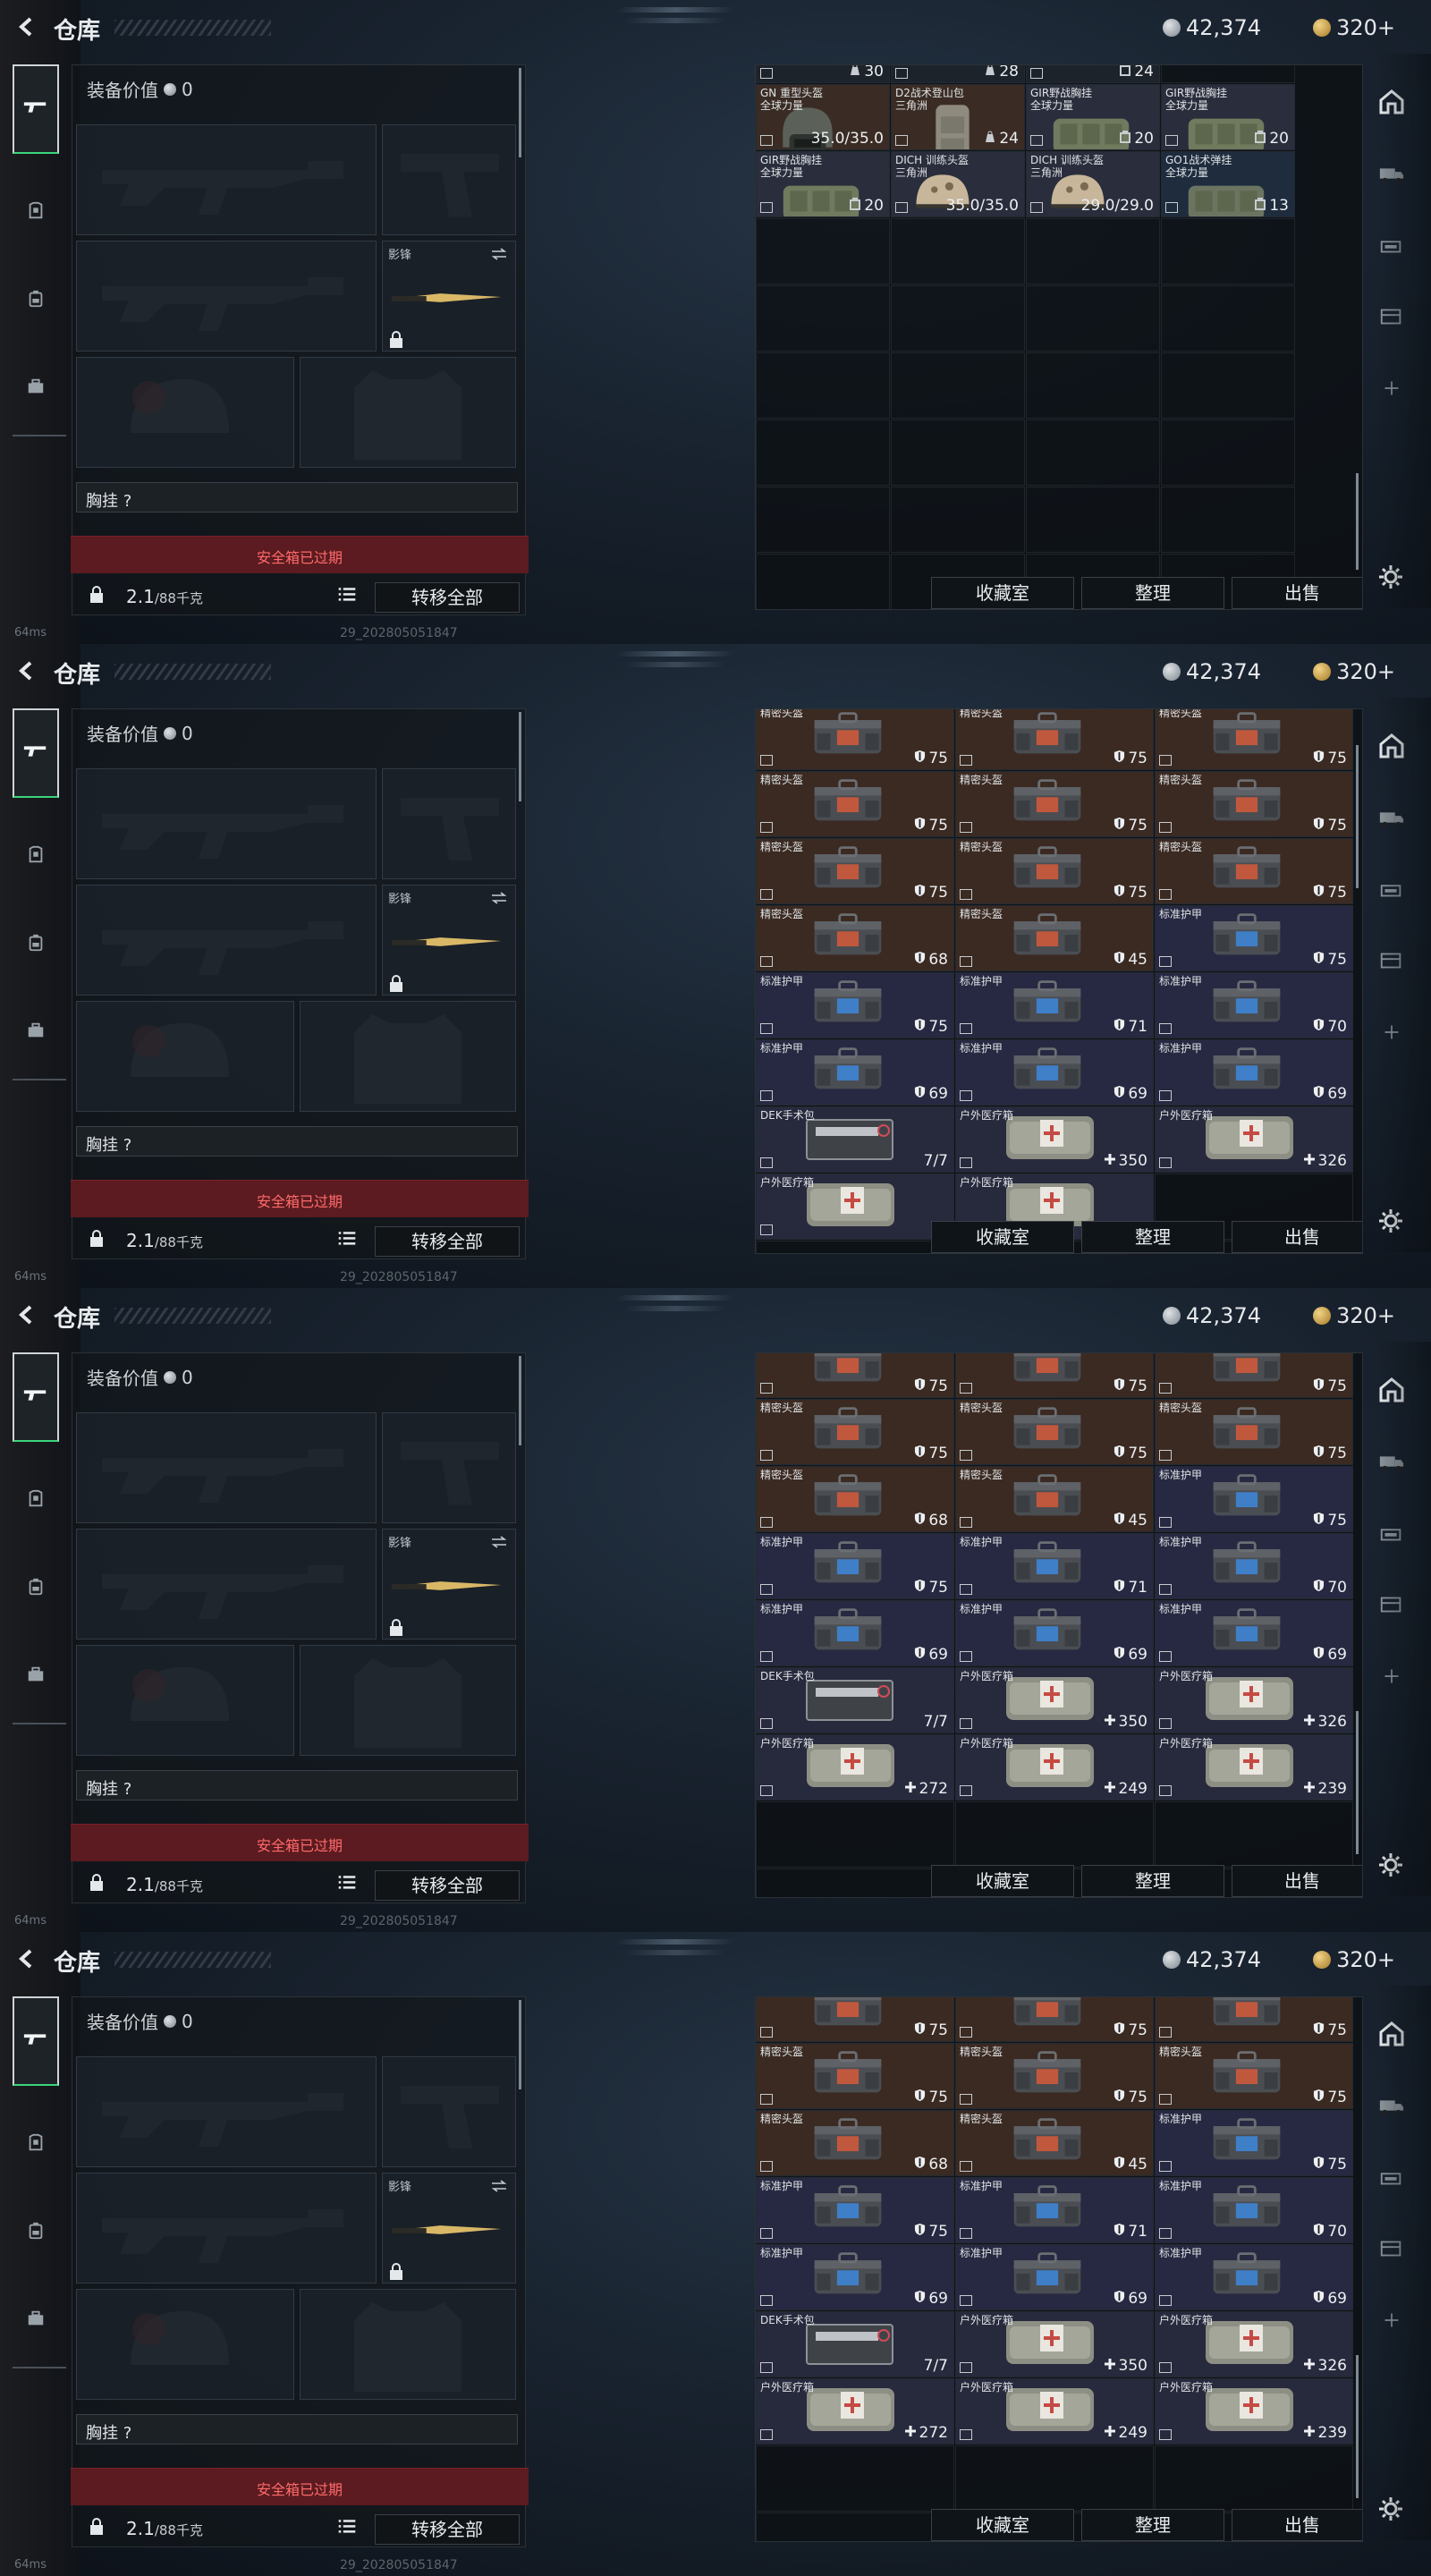 Image resolution: width=1431 pixels, height=2576 pixels. Describe the element at coordinates (36, 2320) in the screenshot. I see `nav-tab-case` at that location.